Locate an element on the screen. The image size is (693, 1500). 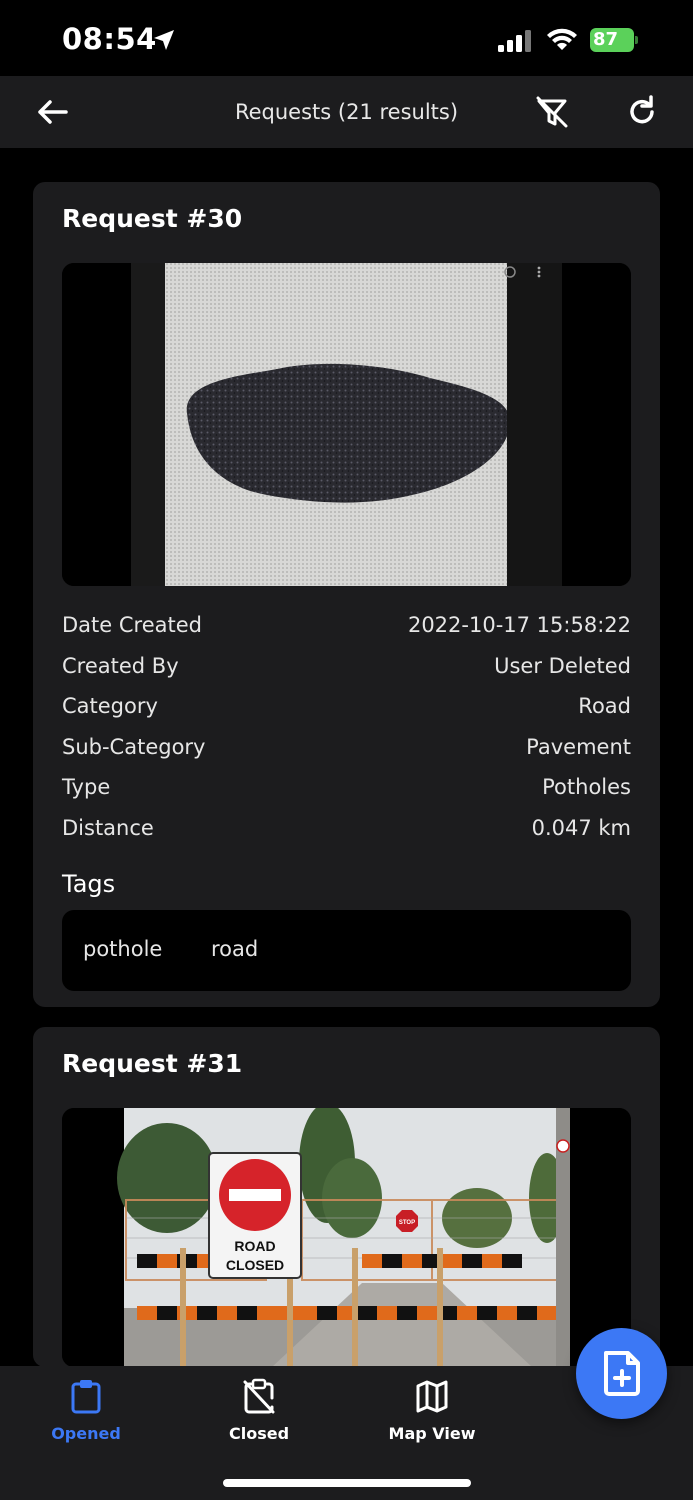
home-indicator is located at coordinates (347, 1483).